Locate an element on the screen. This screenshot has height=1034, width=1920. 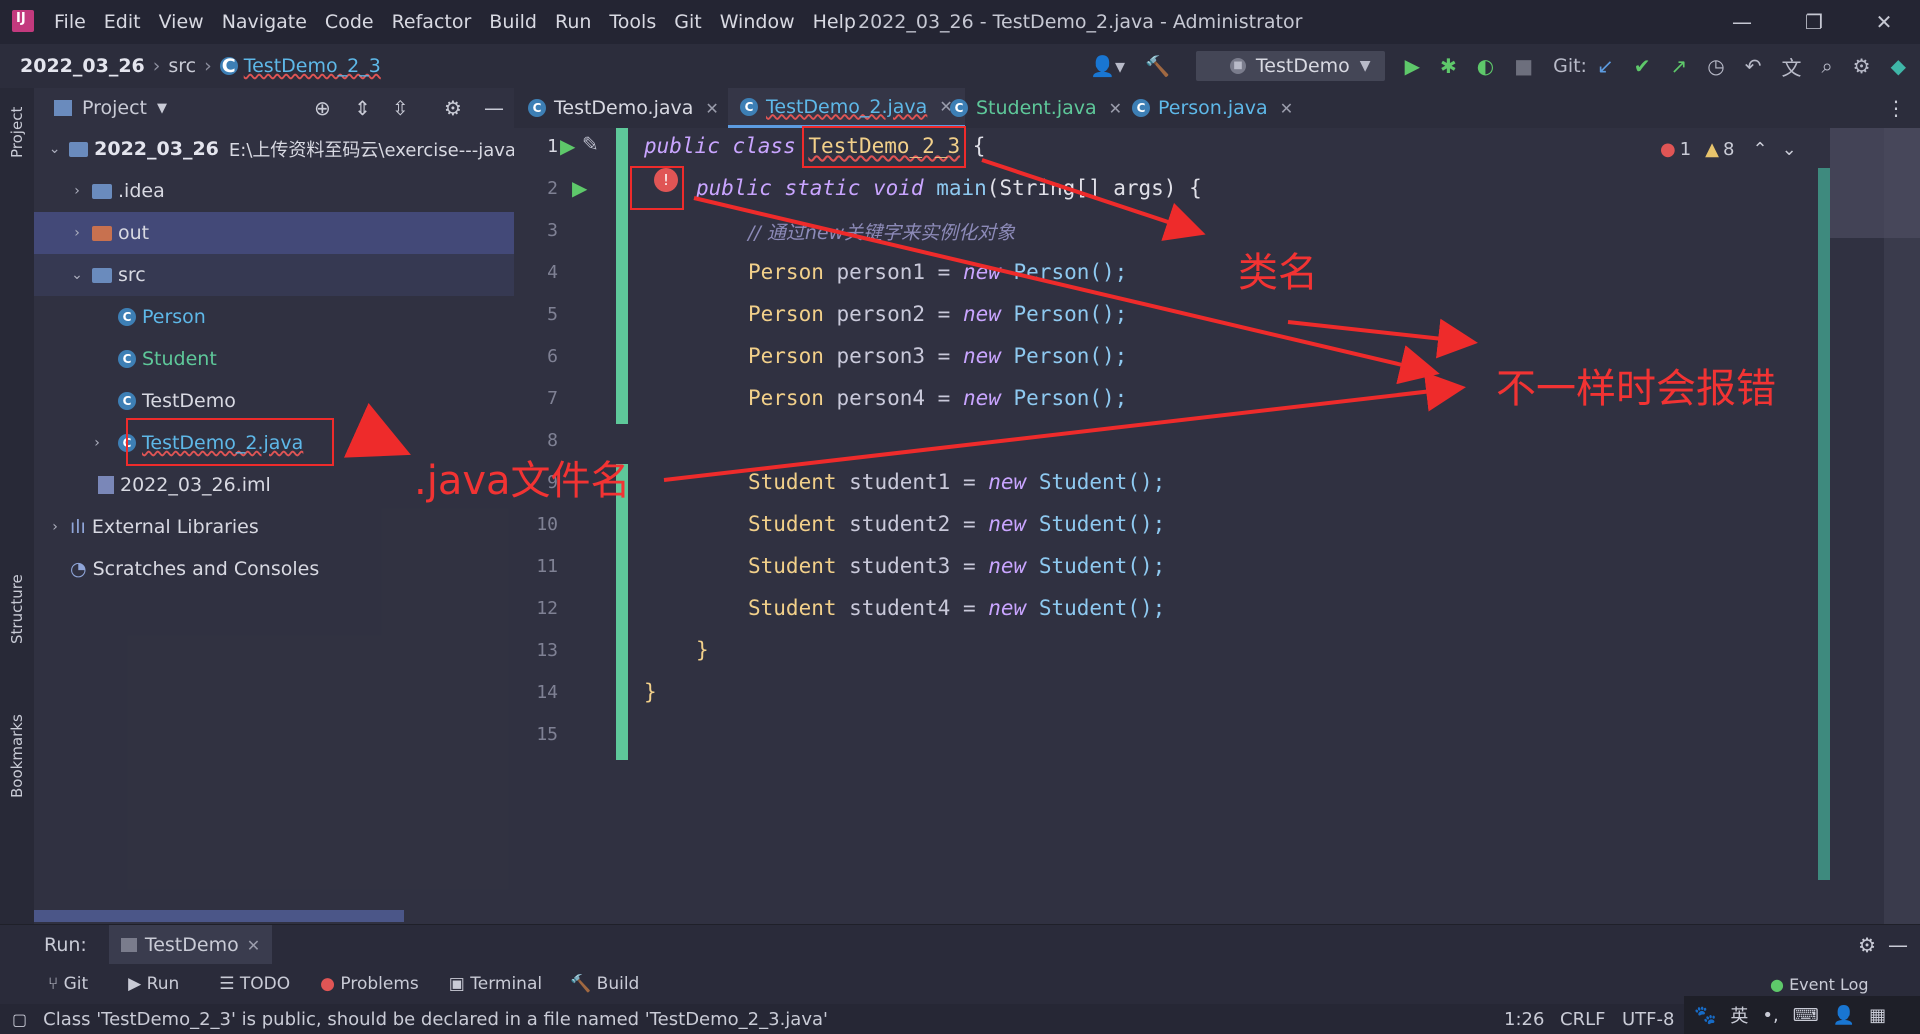
tree-node-person: C Person is located at coordinates (274, 317).